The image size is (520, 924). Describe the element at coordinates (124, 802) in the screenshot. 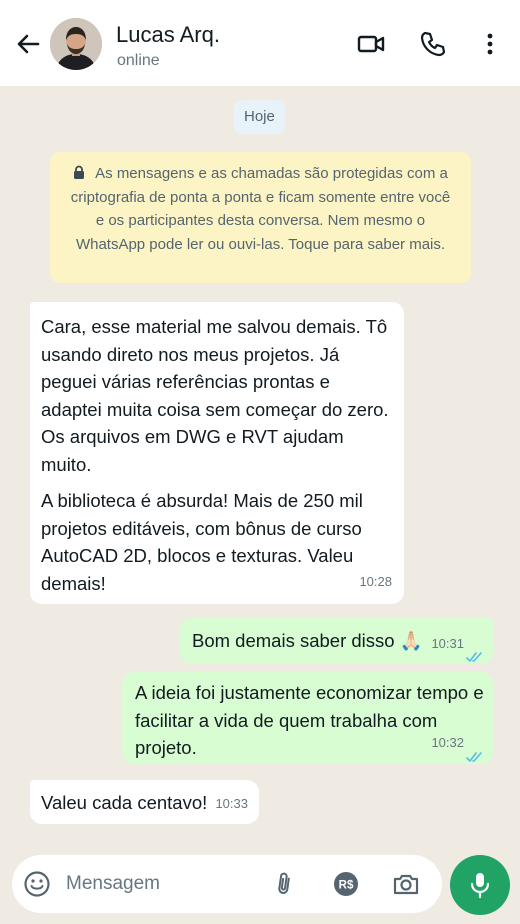

I see `message-text: Valeu cada centavo!` at that location.